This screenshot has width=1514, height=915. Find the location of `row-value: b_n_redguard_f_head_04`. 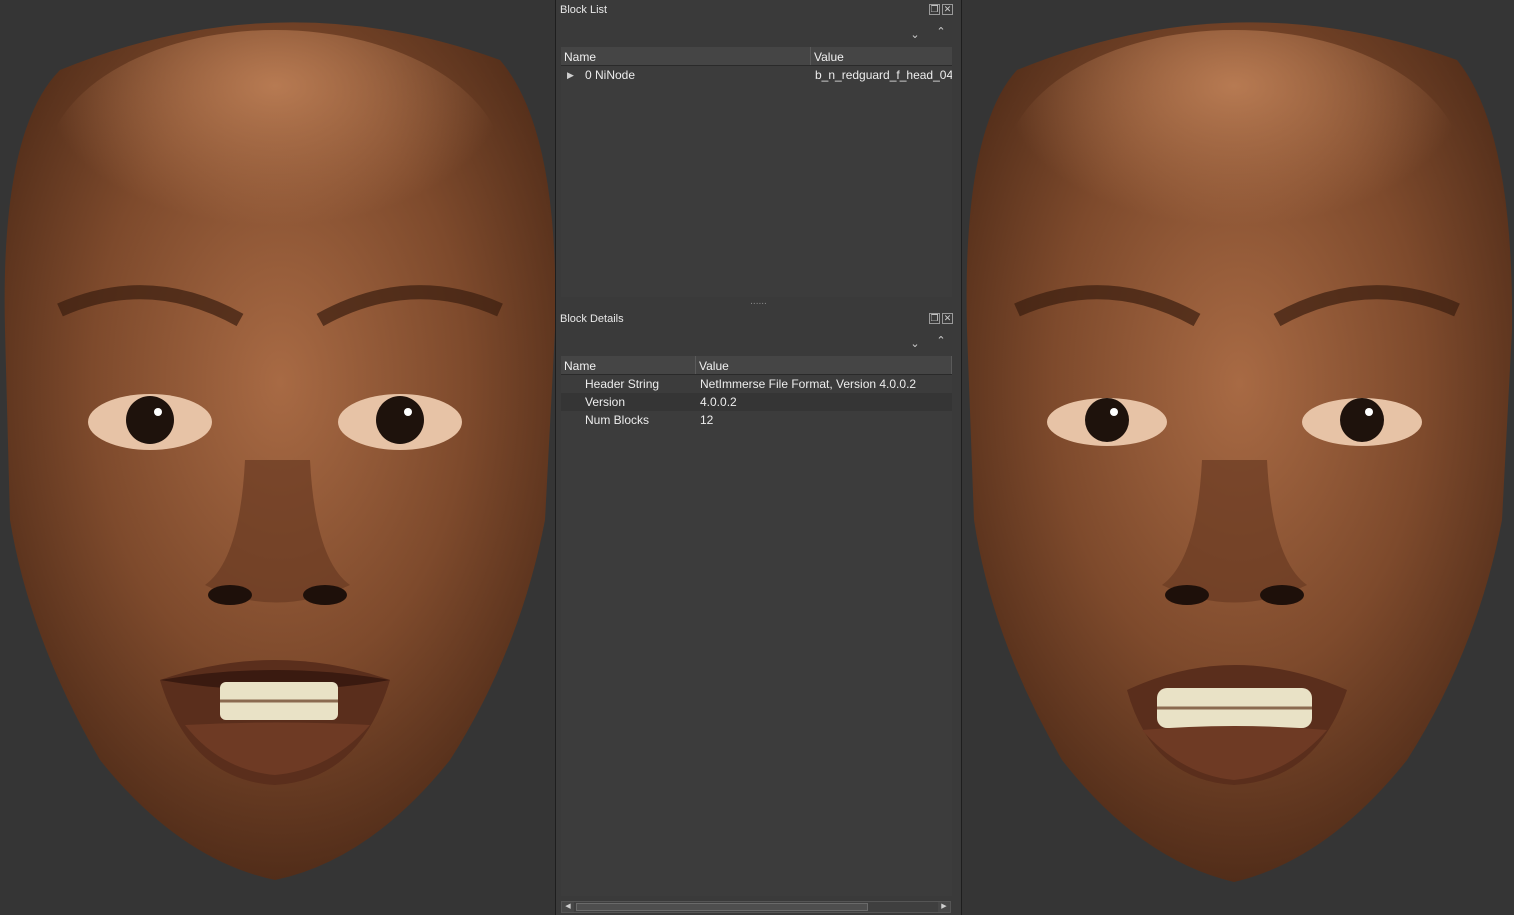

row-value: b_n_redguard_f_head_04 is located at coordinates (883, 75).